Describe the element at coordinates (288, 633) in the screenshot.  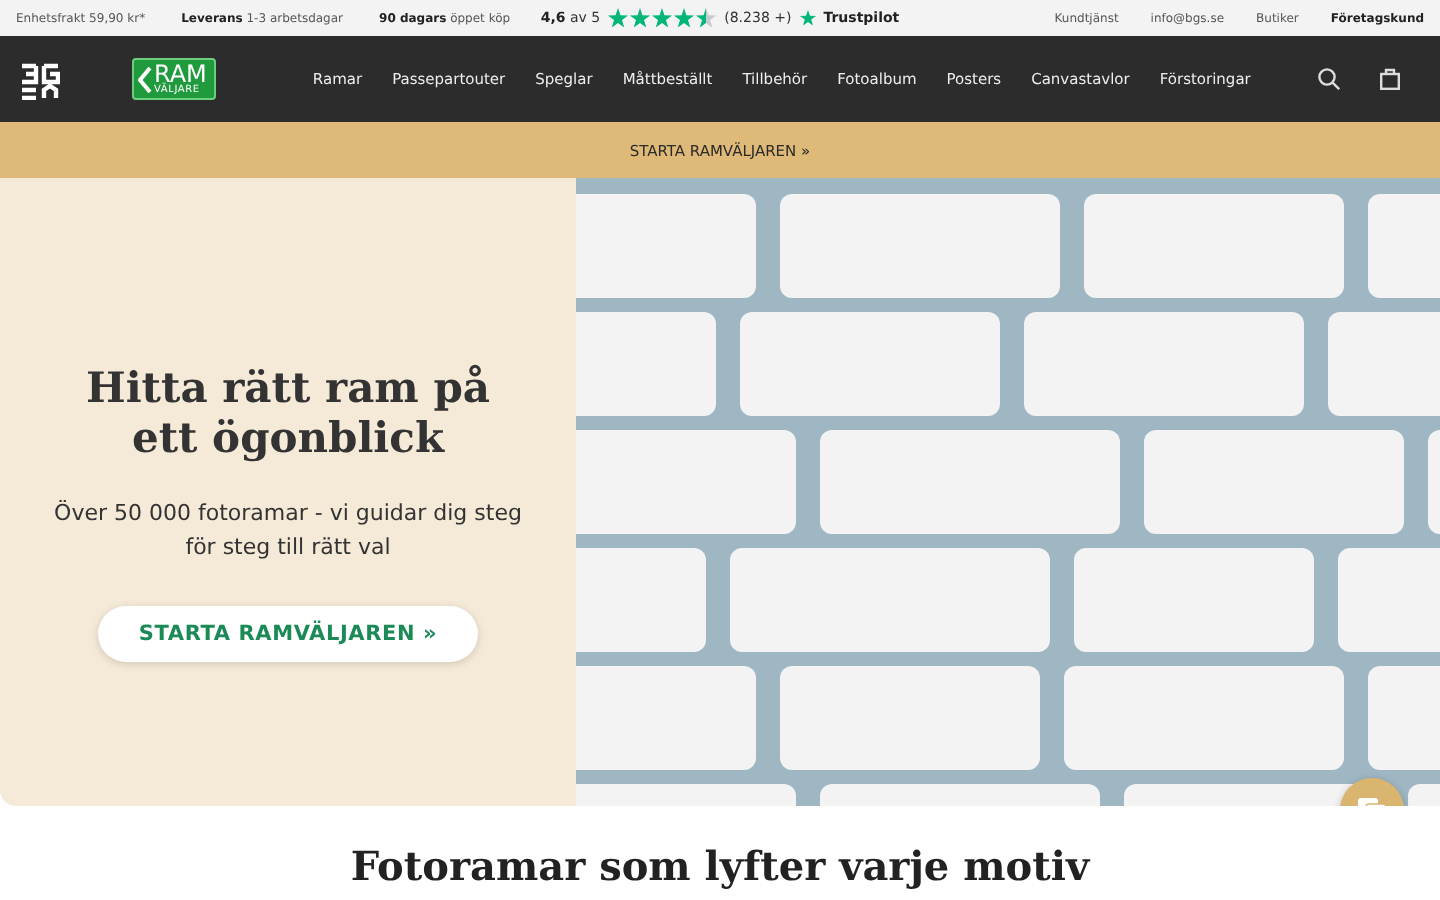
I see `start-button: STARTA RAMVÄLJAREN »` at that location.